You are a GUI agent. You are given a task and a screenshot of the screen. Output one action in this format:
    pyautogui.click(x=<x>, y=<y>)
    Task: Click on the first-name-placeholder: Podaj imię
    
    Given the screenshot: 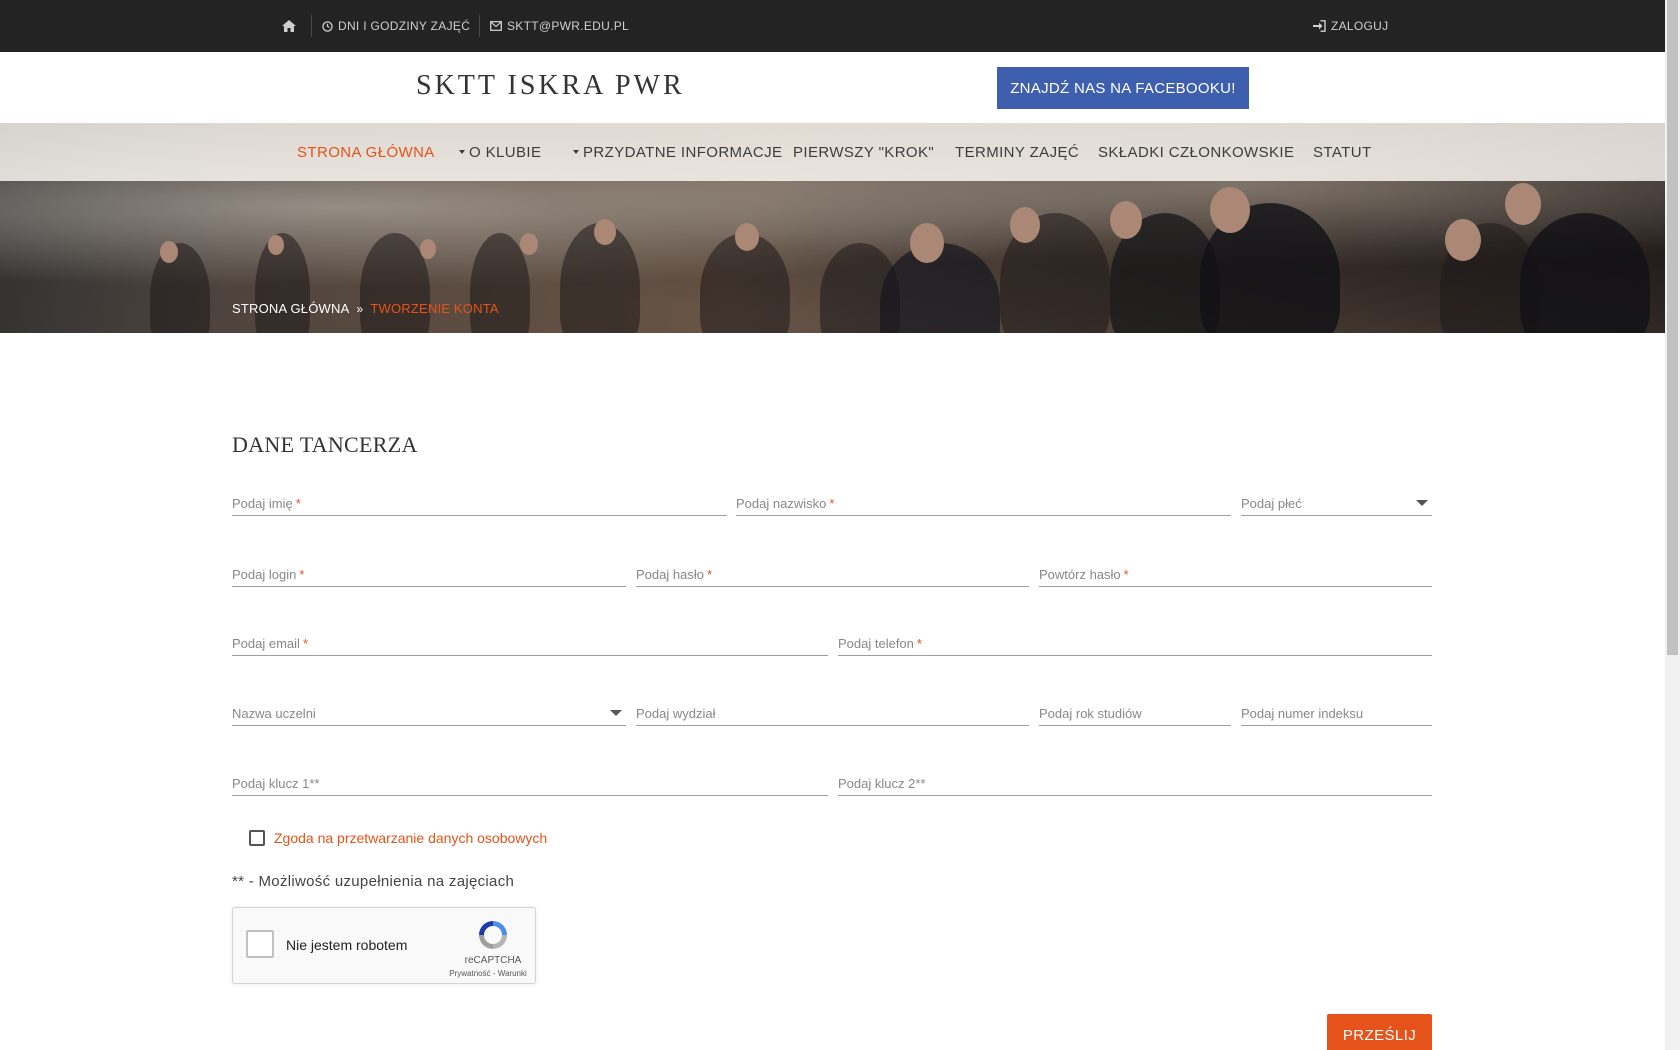 What is the action you would take?
    pyautogui.click(x=262, y=503)
    